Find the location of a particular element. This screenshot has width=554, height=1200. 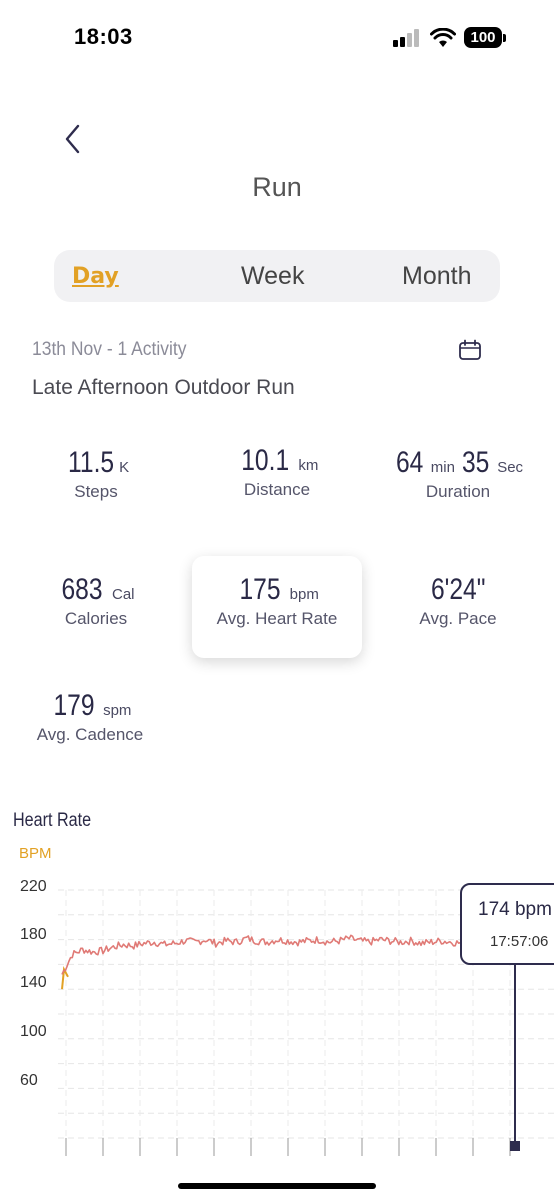

stat-pace: 6'24" Avg. Pace is located at coordinates (458, 601).